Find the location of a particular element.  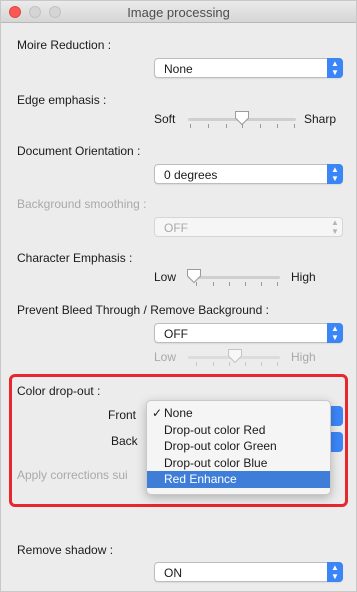

menu-item-label: None is located at coordinates (178, 413).